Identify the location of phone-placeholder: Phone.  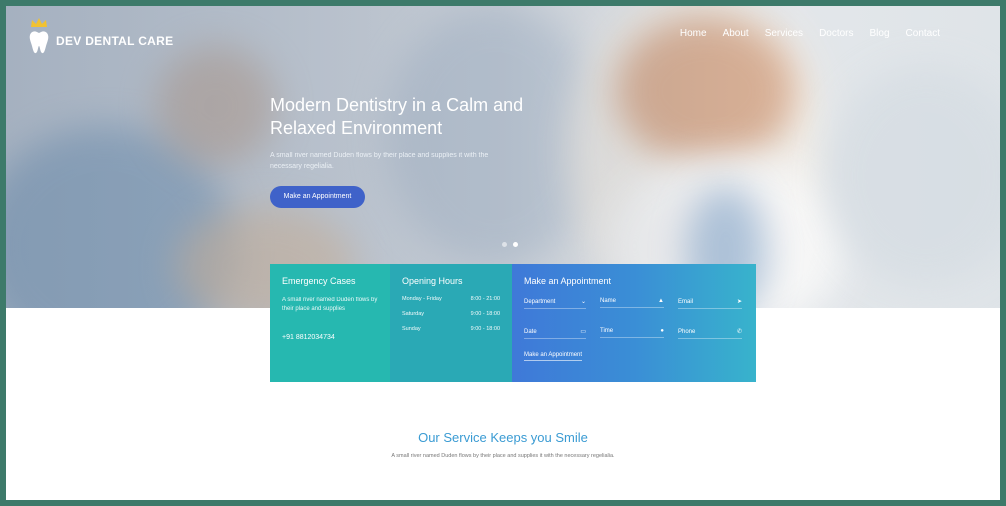
(687, 331).